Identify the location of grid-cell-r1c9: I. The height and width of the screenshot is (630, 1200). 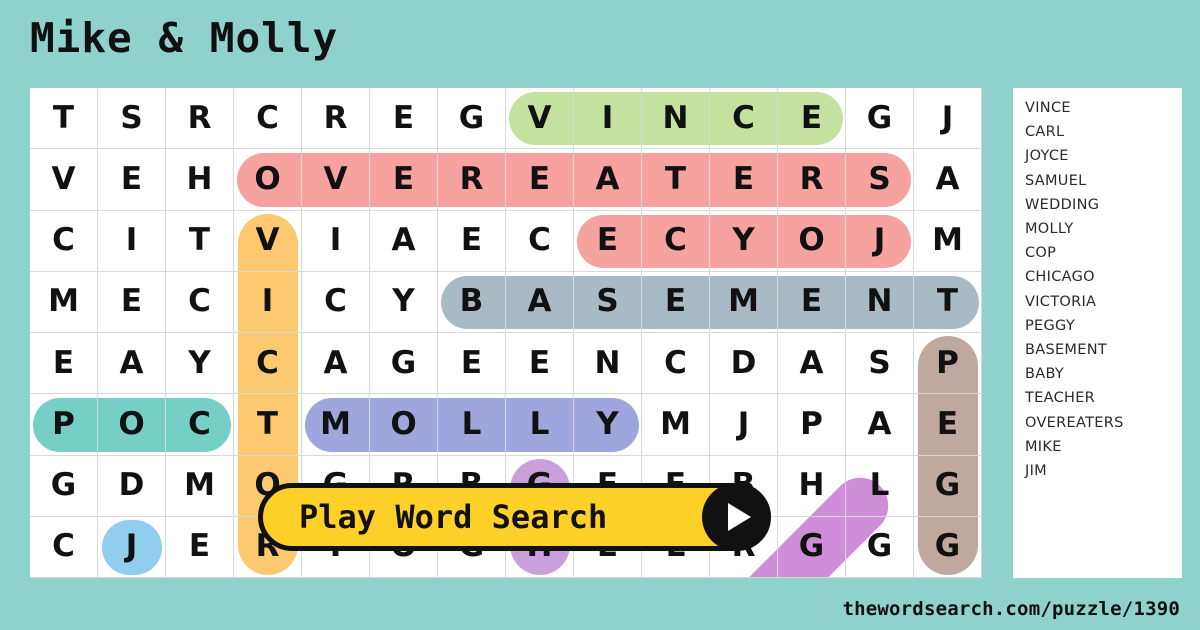
(608, 119).